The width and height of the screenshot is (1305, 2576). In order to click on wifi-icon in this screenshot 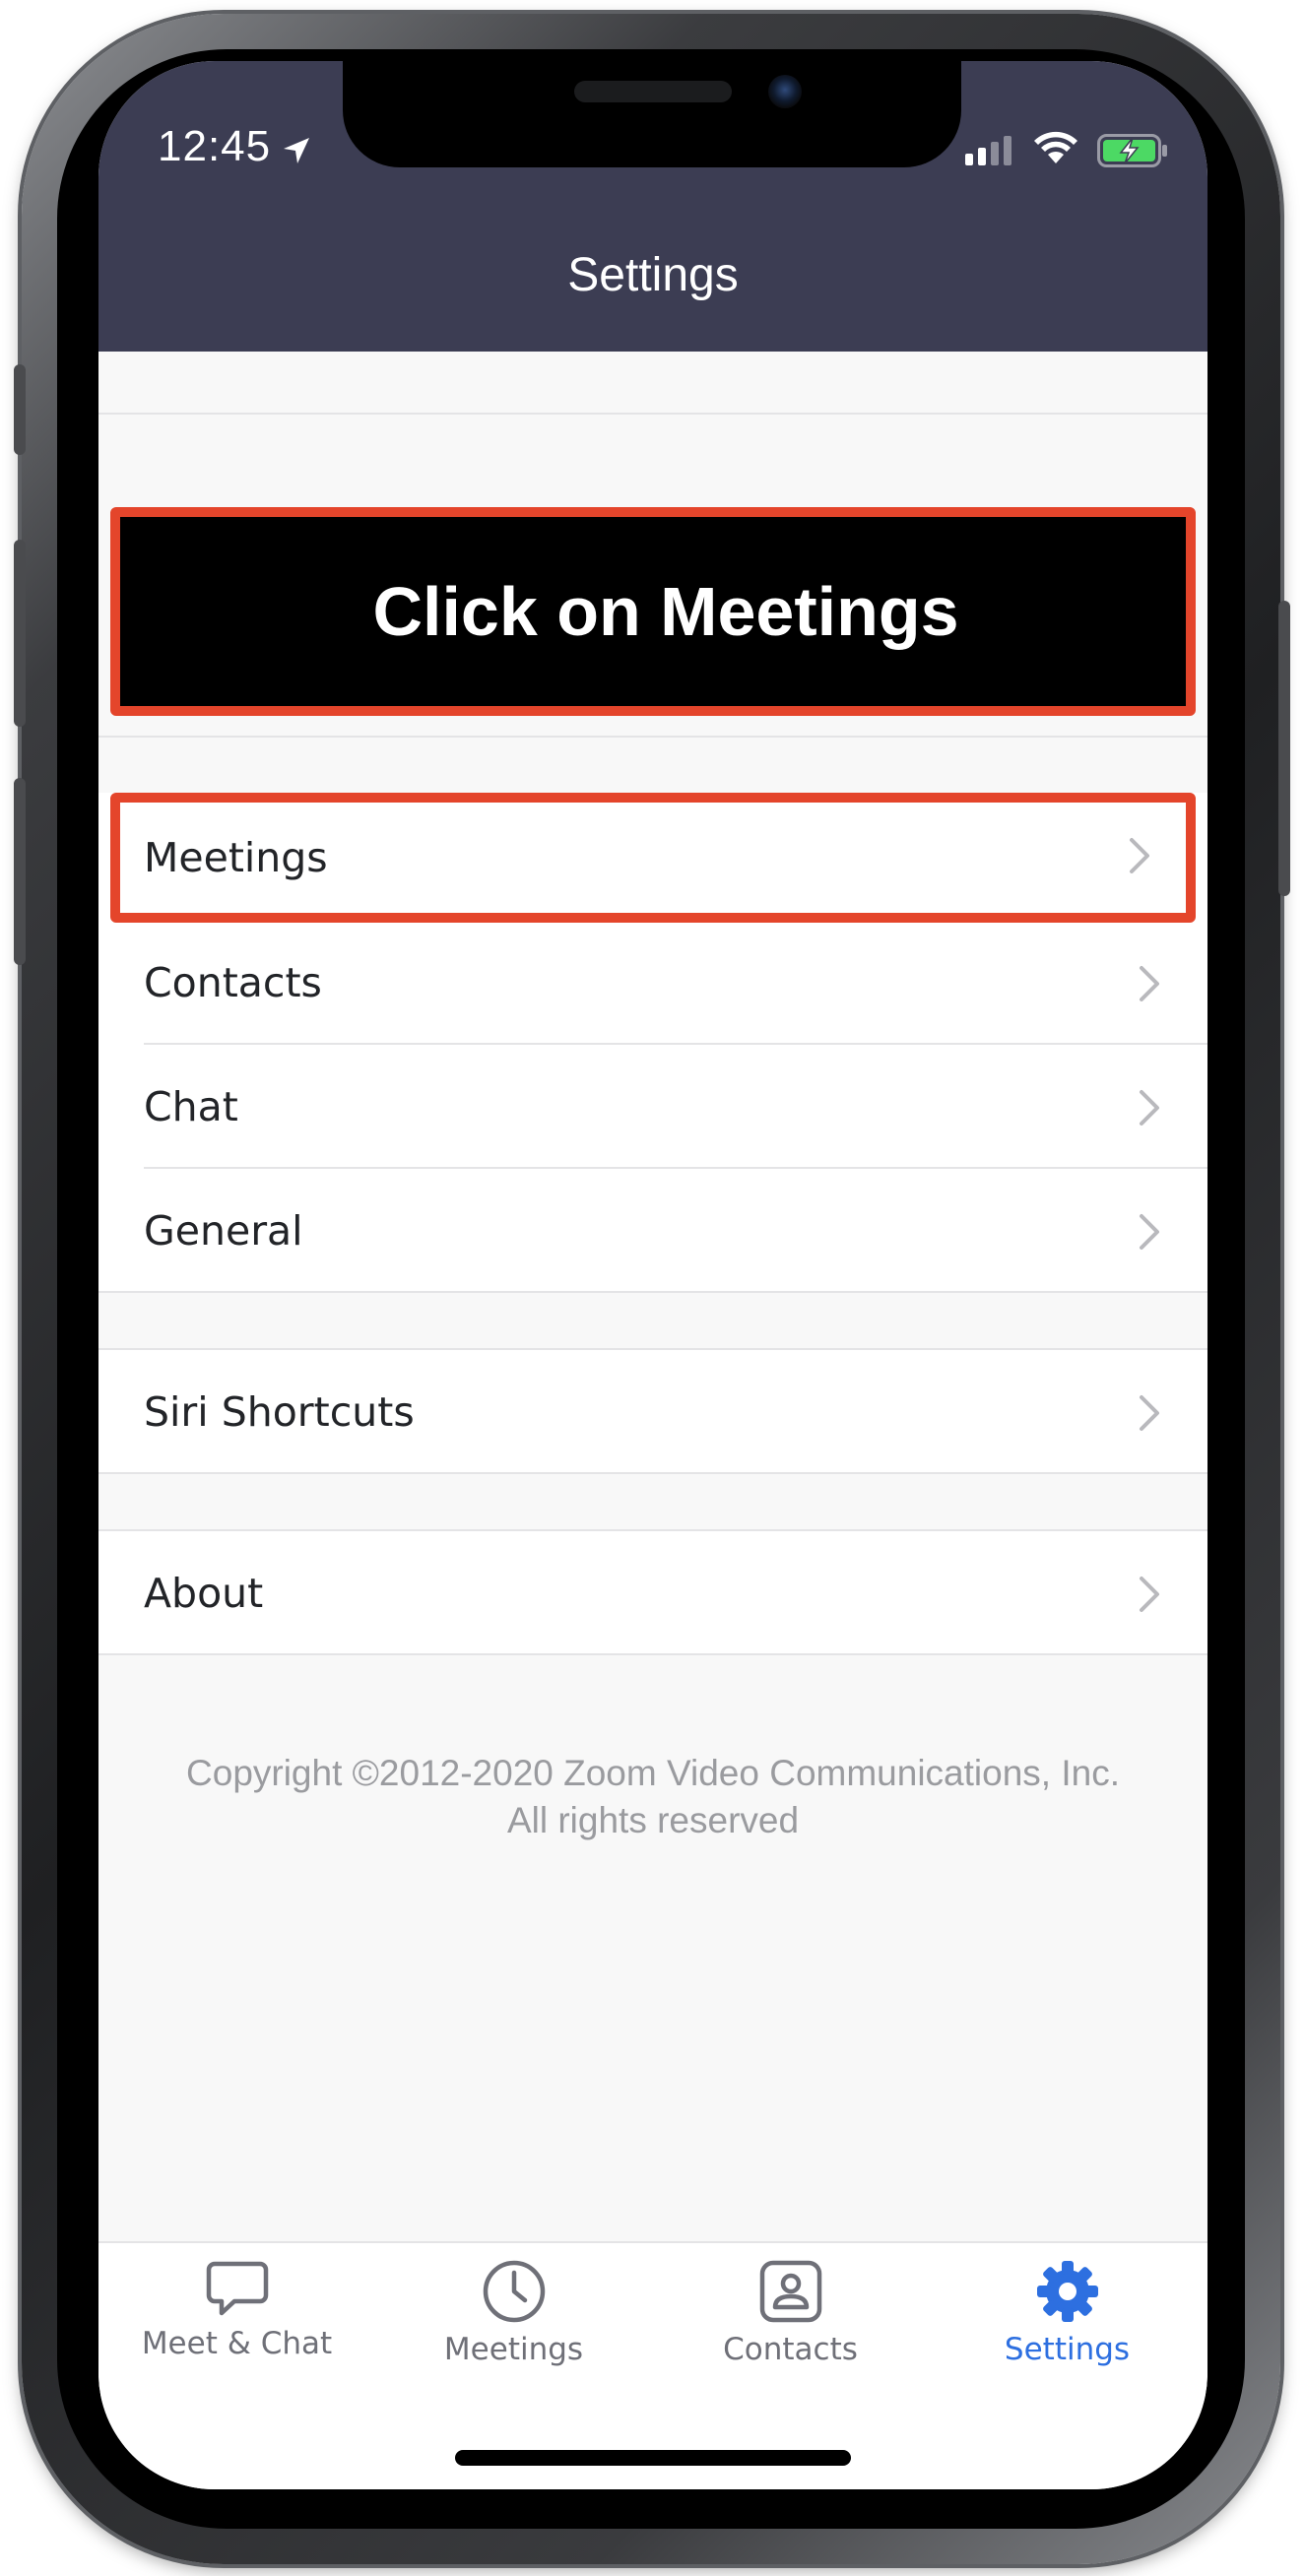, I will do `click(1055, 147)`.